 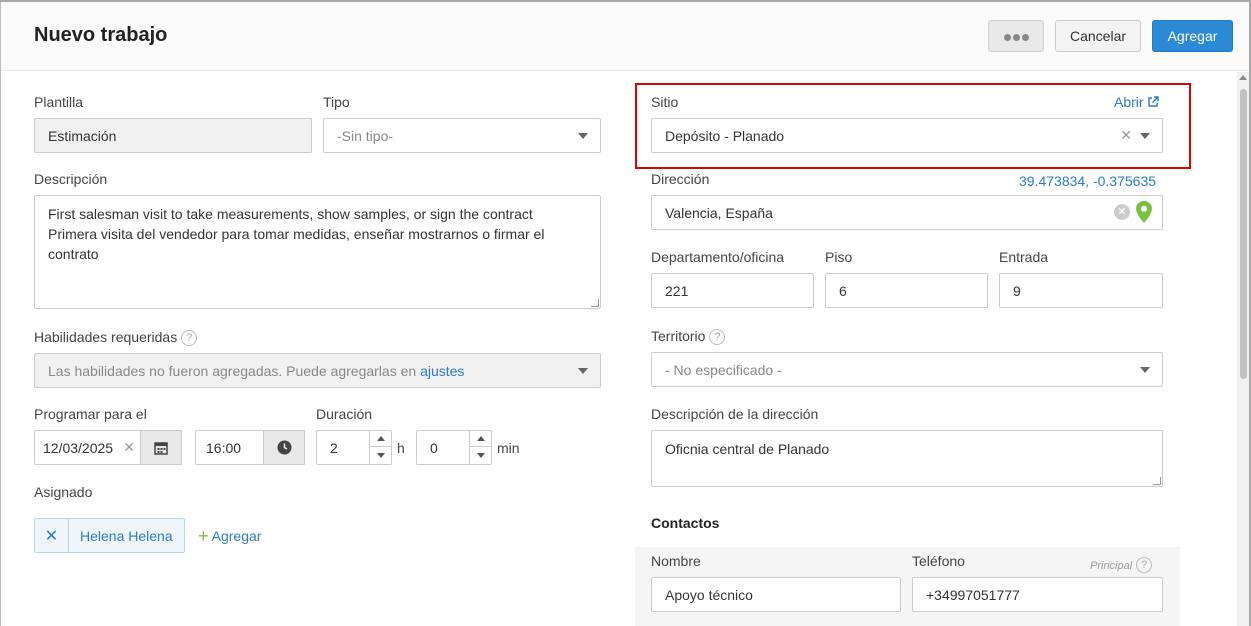 What do you see at coordinates (839, 257) in the screenshot?
I see `floor-label: Piso` at bounding box center [839, 257].